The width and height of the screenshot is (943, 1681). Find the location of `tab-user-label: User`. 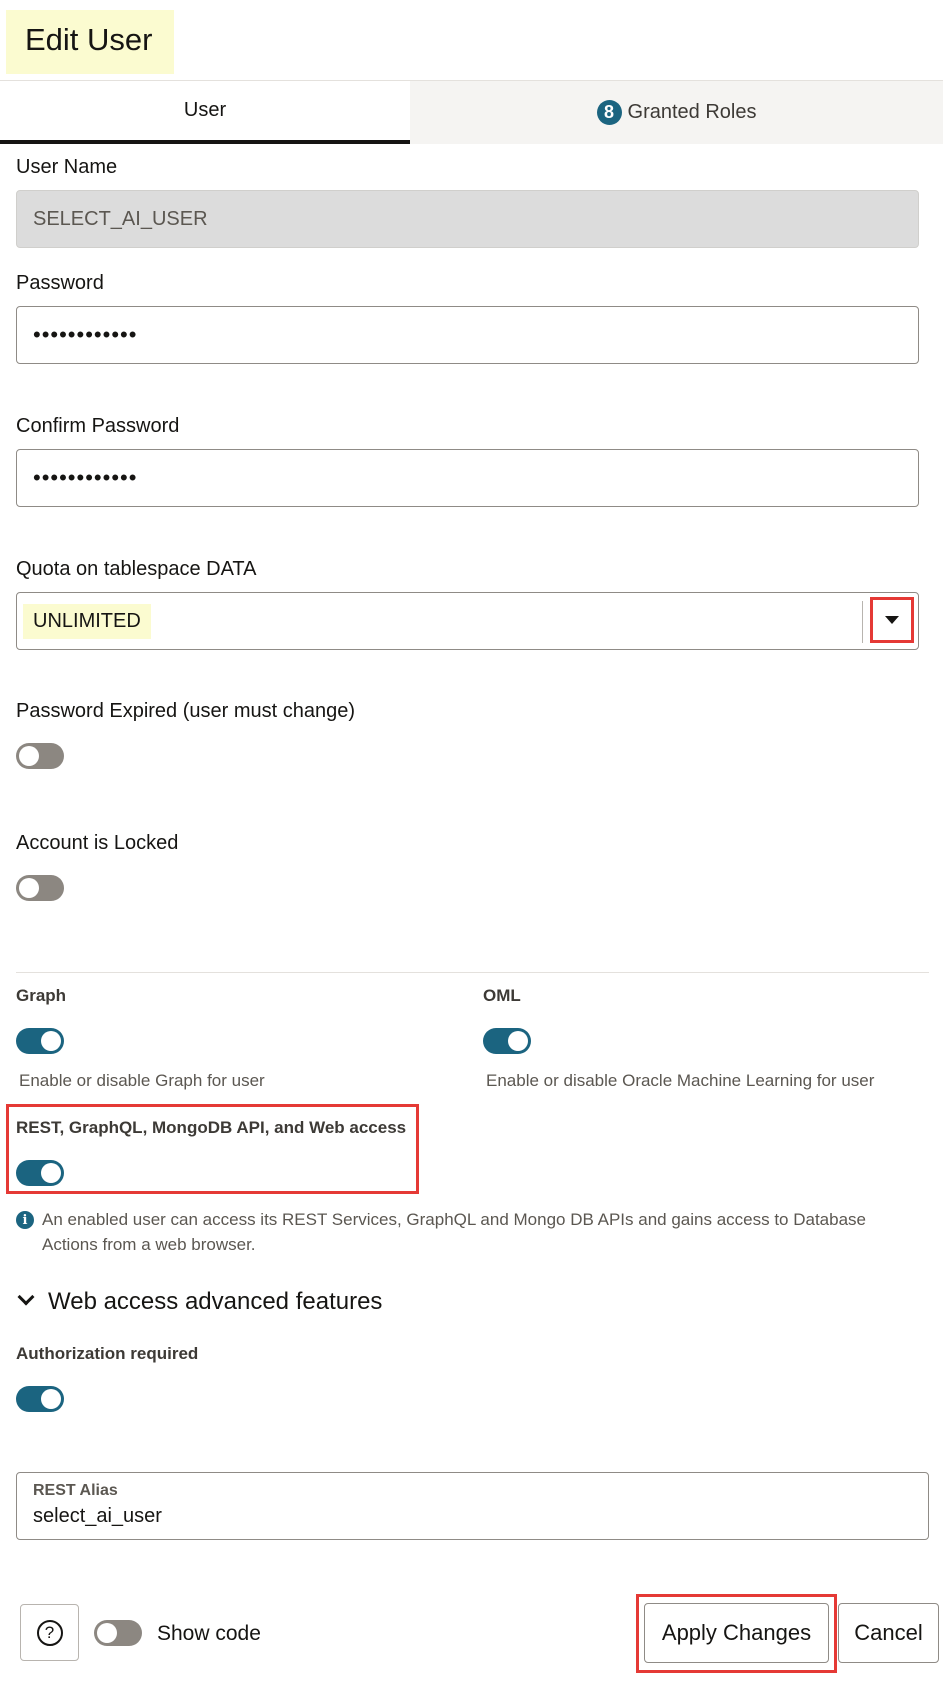

tab-user-label: User is located at coordinates (205, 110).